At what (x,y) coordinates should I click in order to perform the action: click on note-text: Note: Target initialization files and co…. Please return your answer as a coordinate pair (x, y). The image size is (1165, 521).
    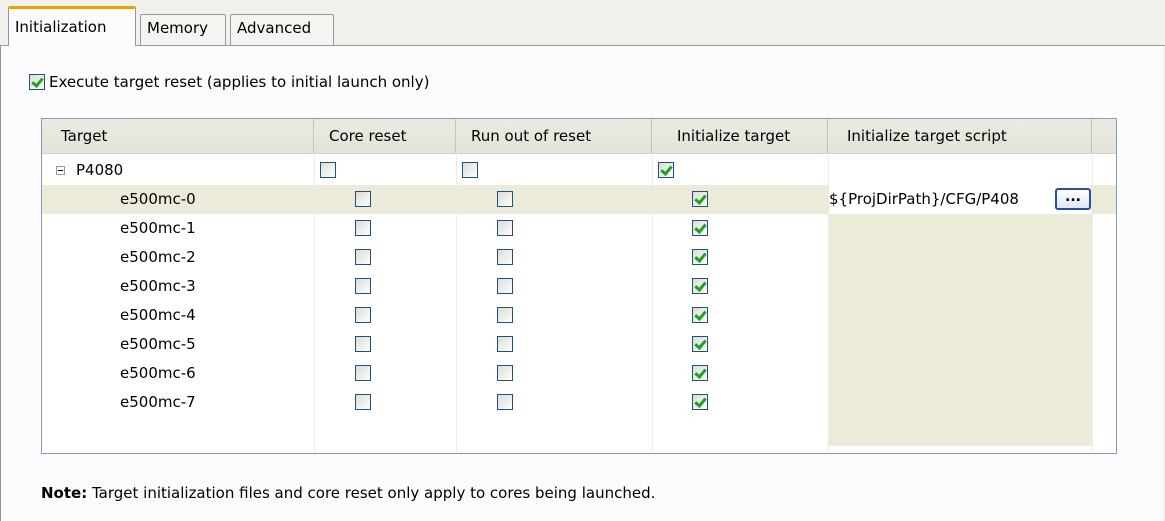
    Looking at the image, I should click on (348, 493).